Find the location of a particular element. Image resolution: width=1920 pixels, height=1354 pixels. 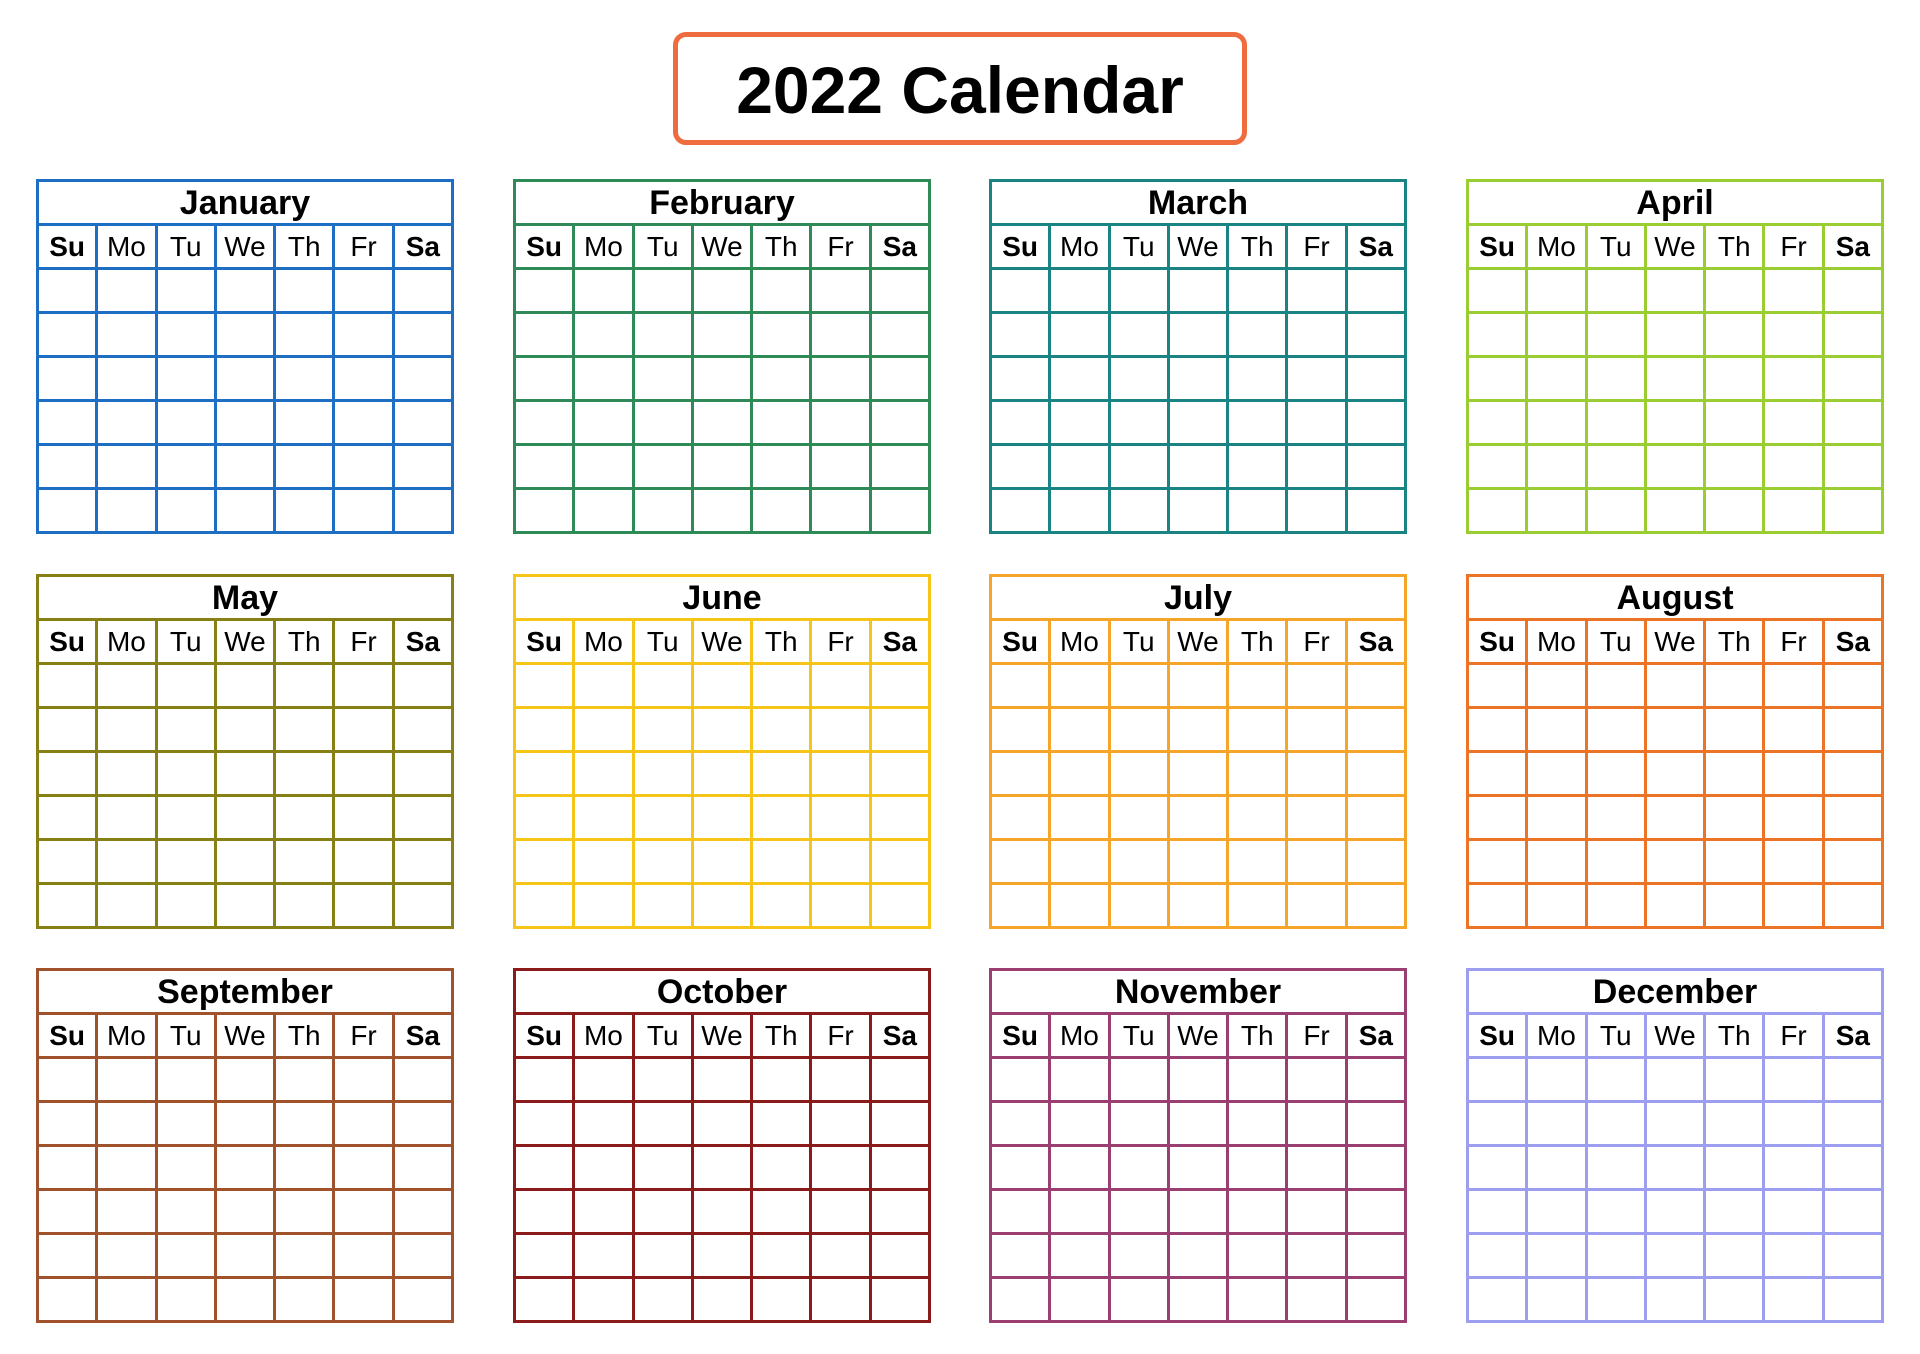

weekday-label: We is located at coordinates (722, 1035).